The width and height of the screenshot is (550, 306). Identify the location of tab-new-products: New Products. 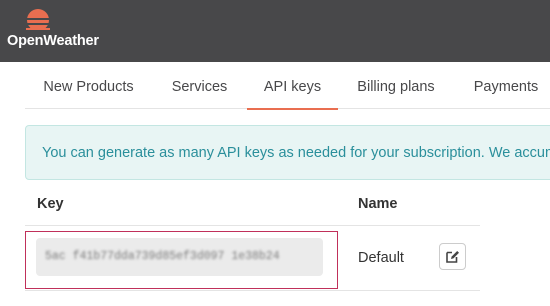
(88, 87).